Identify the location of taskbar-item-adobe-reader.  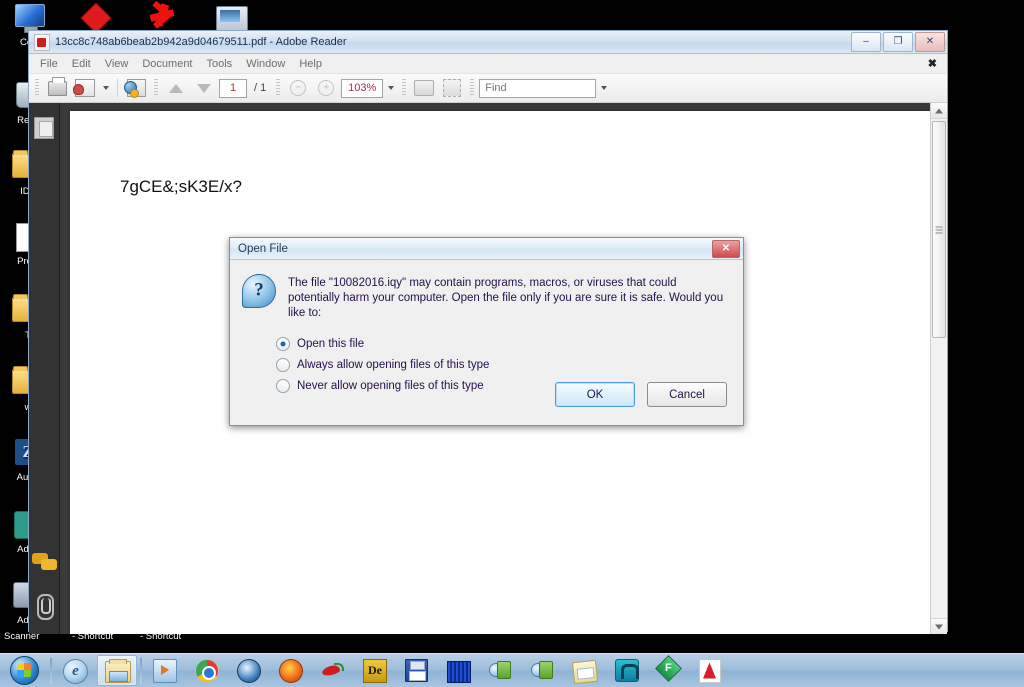
(711, 670).